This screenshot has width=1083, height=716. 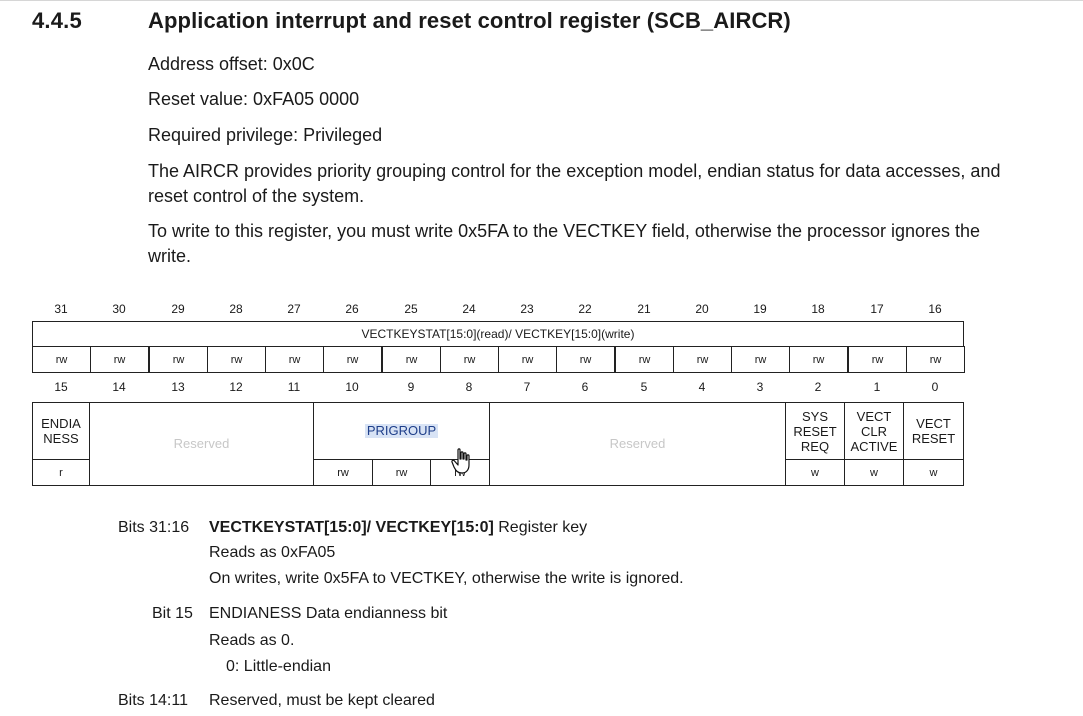 What do you see at coordinates (815, 472) in the screenshot?
I see `sysresetreq-access: w` at bounding box center [815, 472].